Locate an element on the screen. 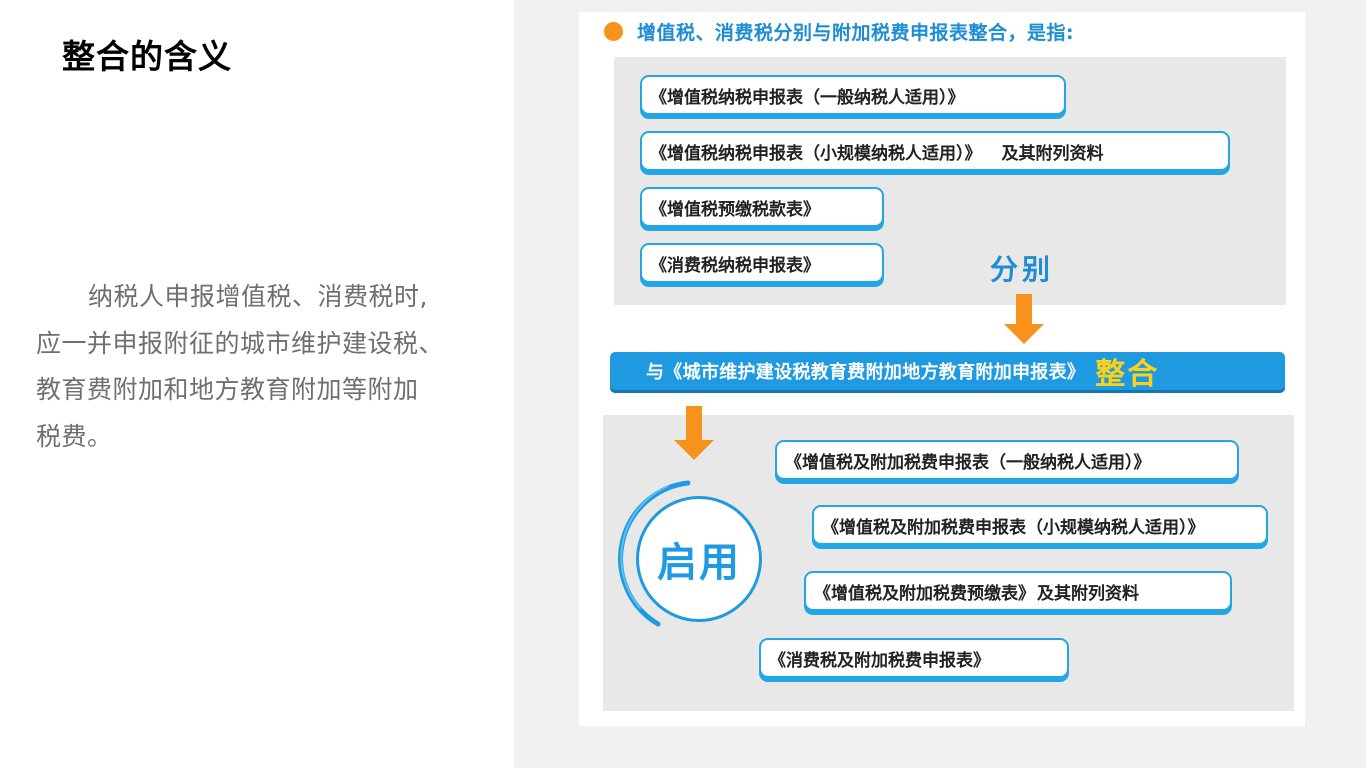 The height and width of the screenshot is (768, 1366). enable-label: 启用 is located at coordinates (699, 563).